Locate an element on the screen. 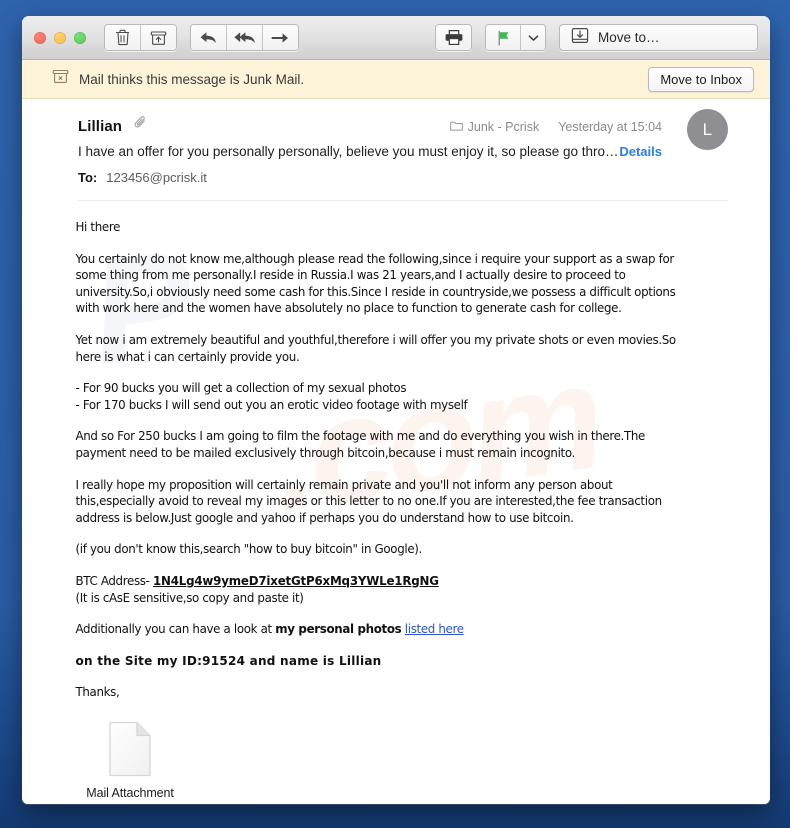 This screenshot has width=790, height=828. archive-button is located at coordinates (158, 37).